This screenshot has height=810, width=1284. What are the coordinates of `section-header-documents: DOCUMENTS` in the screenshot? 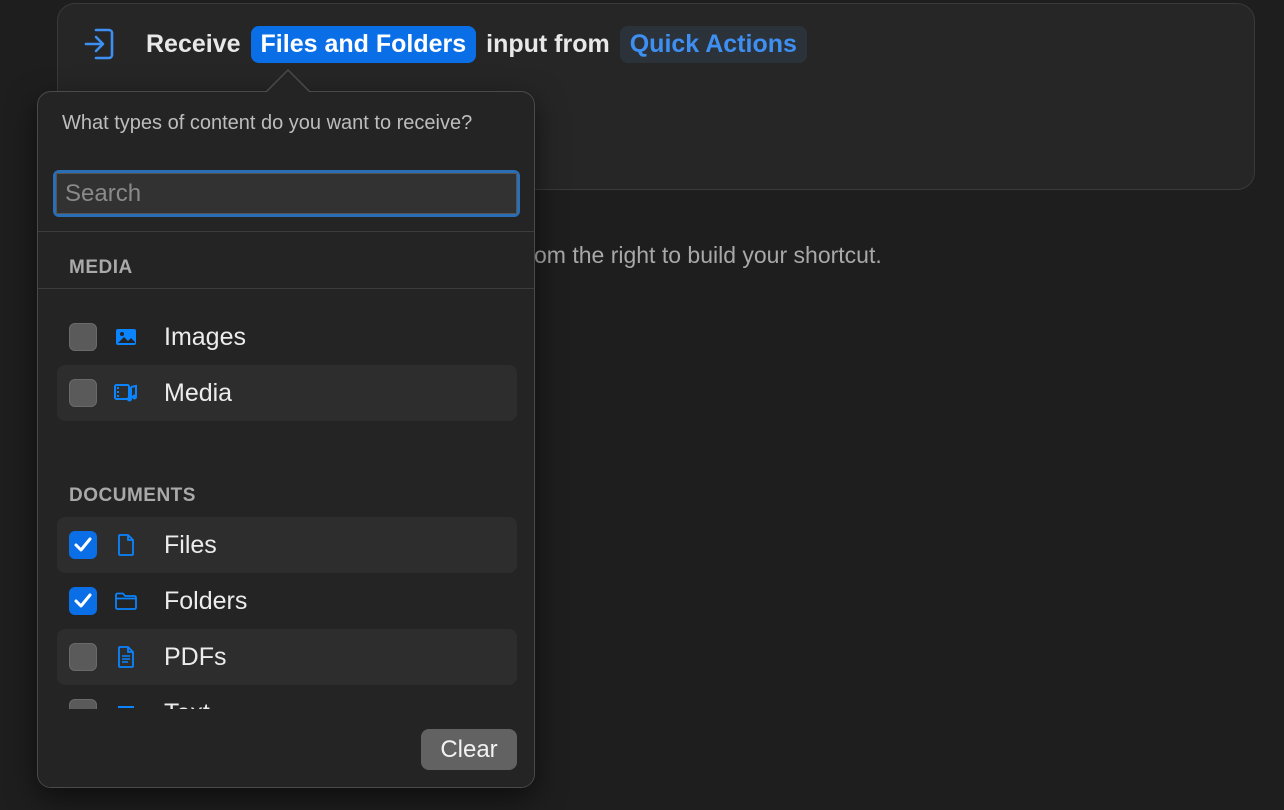 It's located at (132, 495).